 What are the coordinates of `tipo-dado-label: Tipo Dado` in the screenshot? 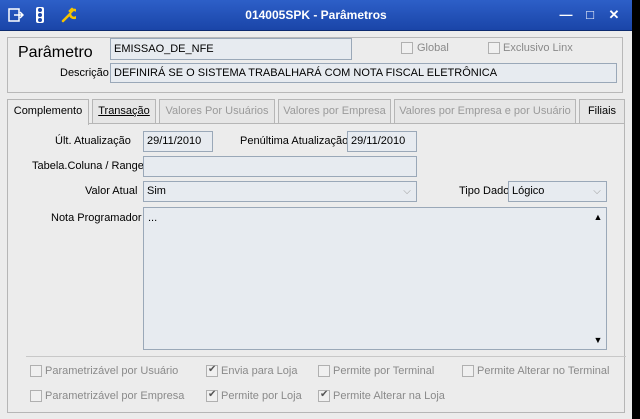 It's located at (484, 191).